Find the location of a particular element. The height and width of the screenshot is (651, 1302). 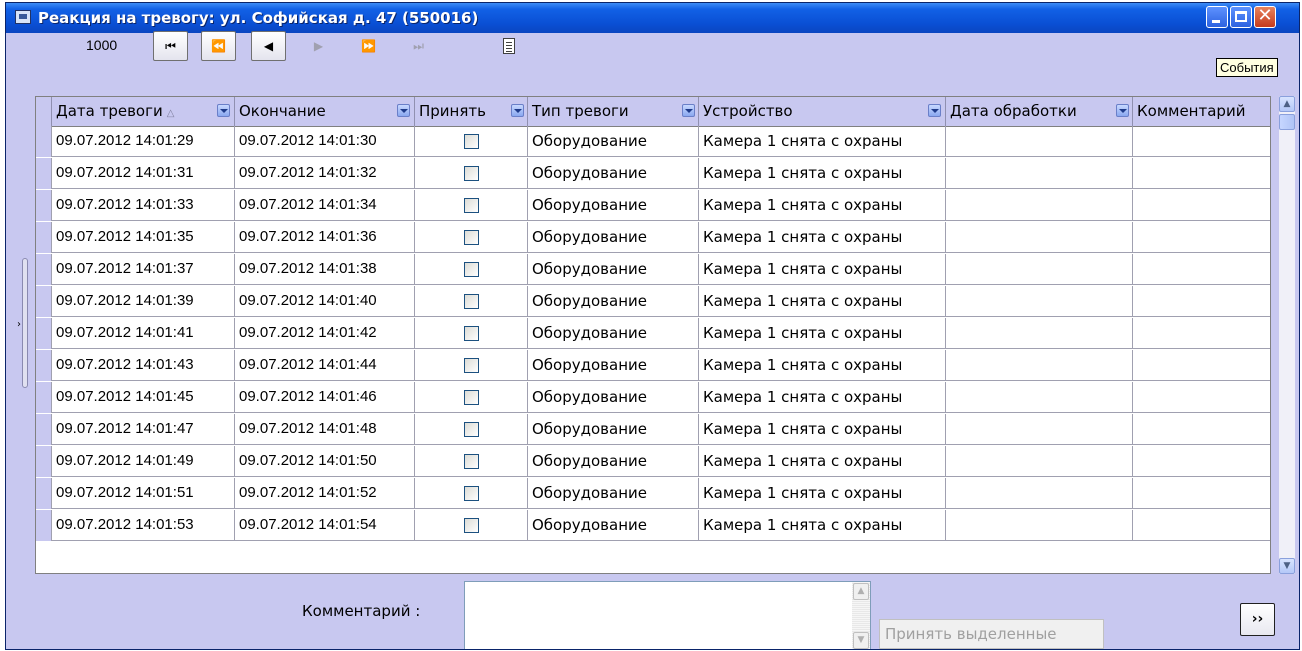

grid-vertical-scrollbar: ▲ ▼ is located at coordinates (1287, 335).